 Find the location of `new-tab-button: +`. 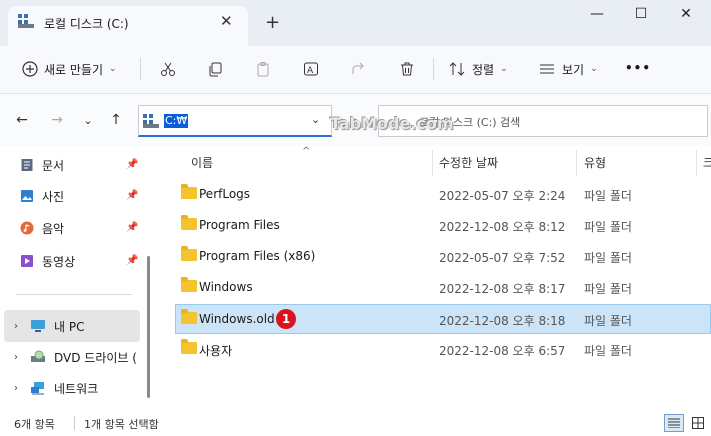

new-tab-button: + is located at coordinates (272, 22).